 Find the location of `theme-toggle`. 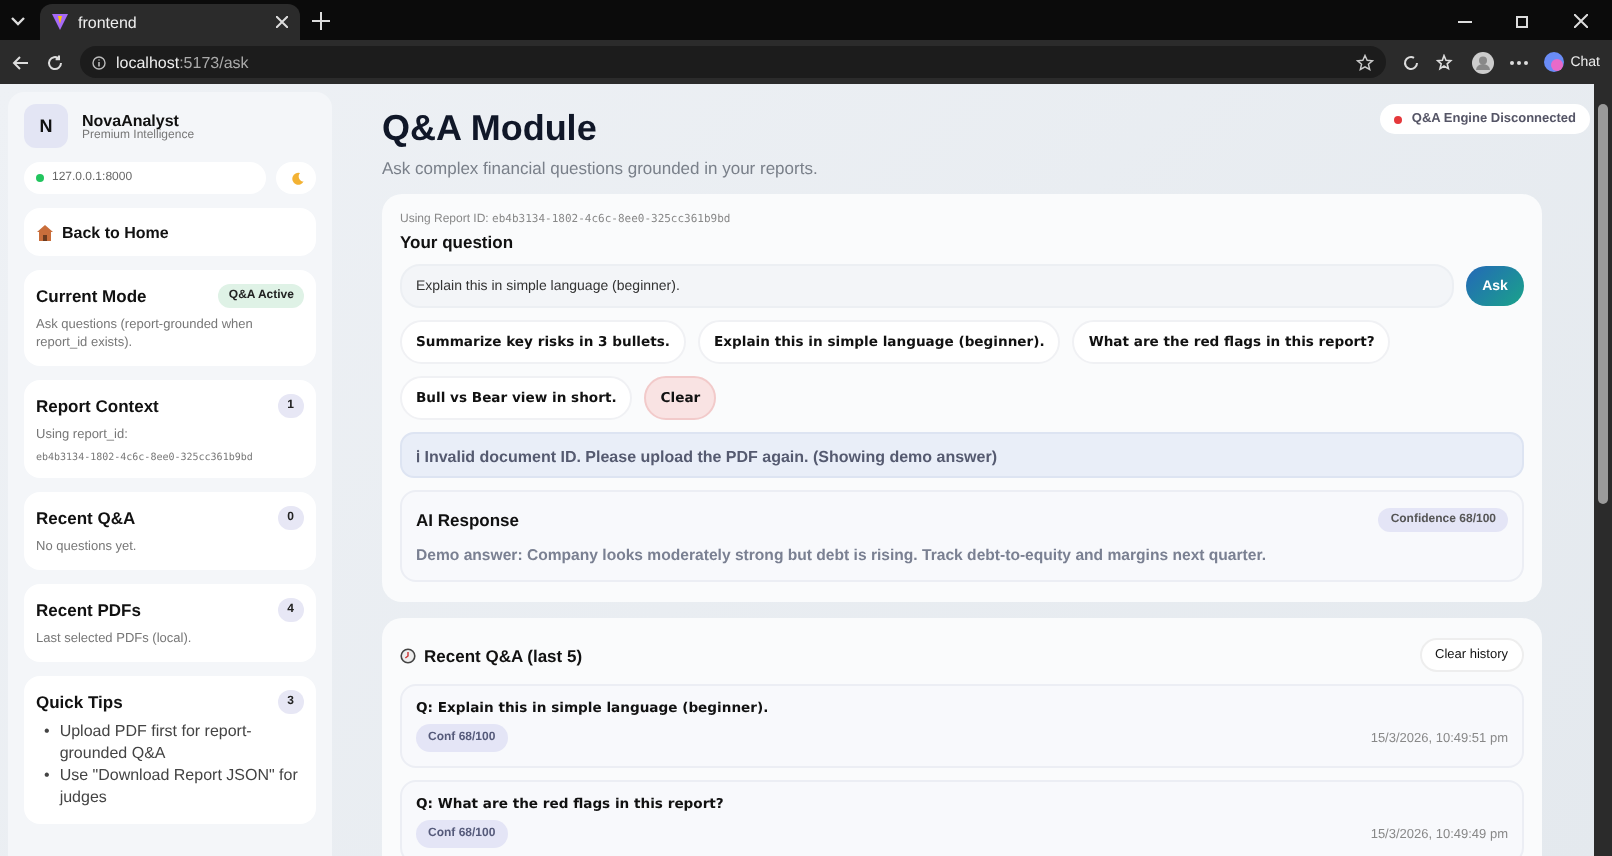

theme-toggle is located at coordinates (296, 178).